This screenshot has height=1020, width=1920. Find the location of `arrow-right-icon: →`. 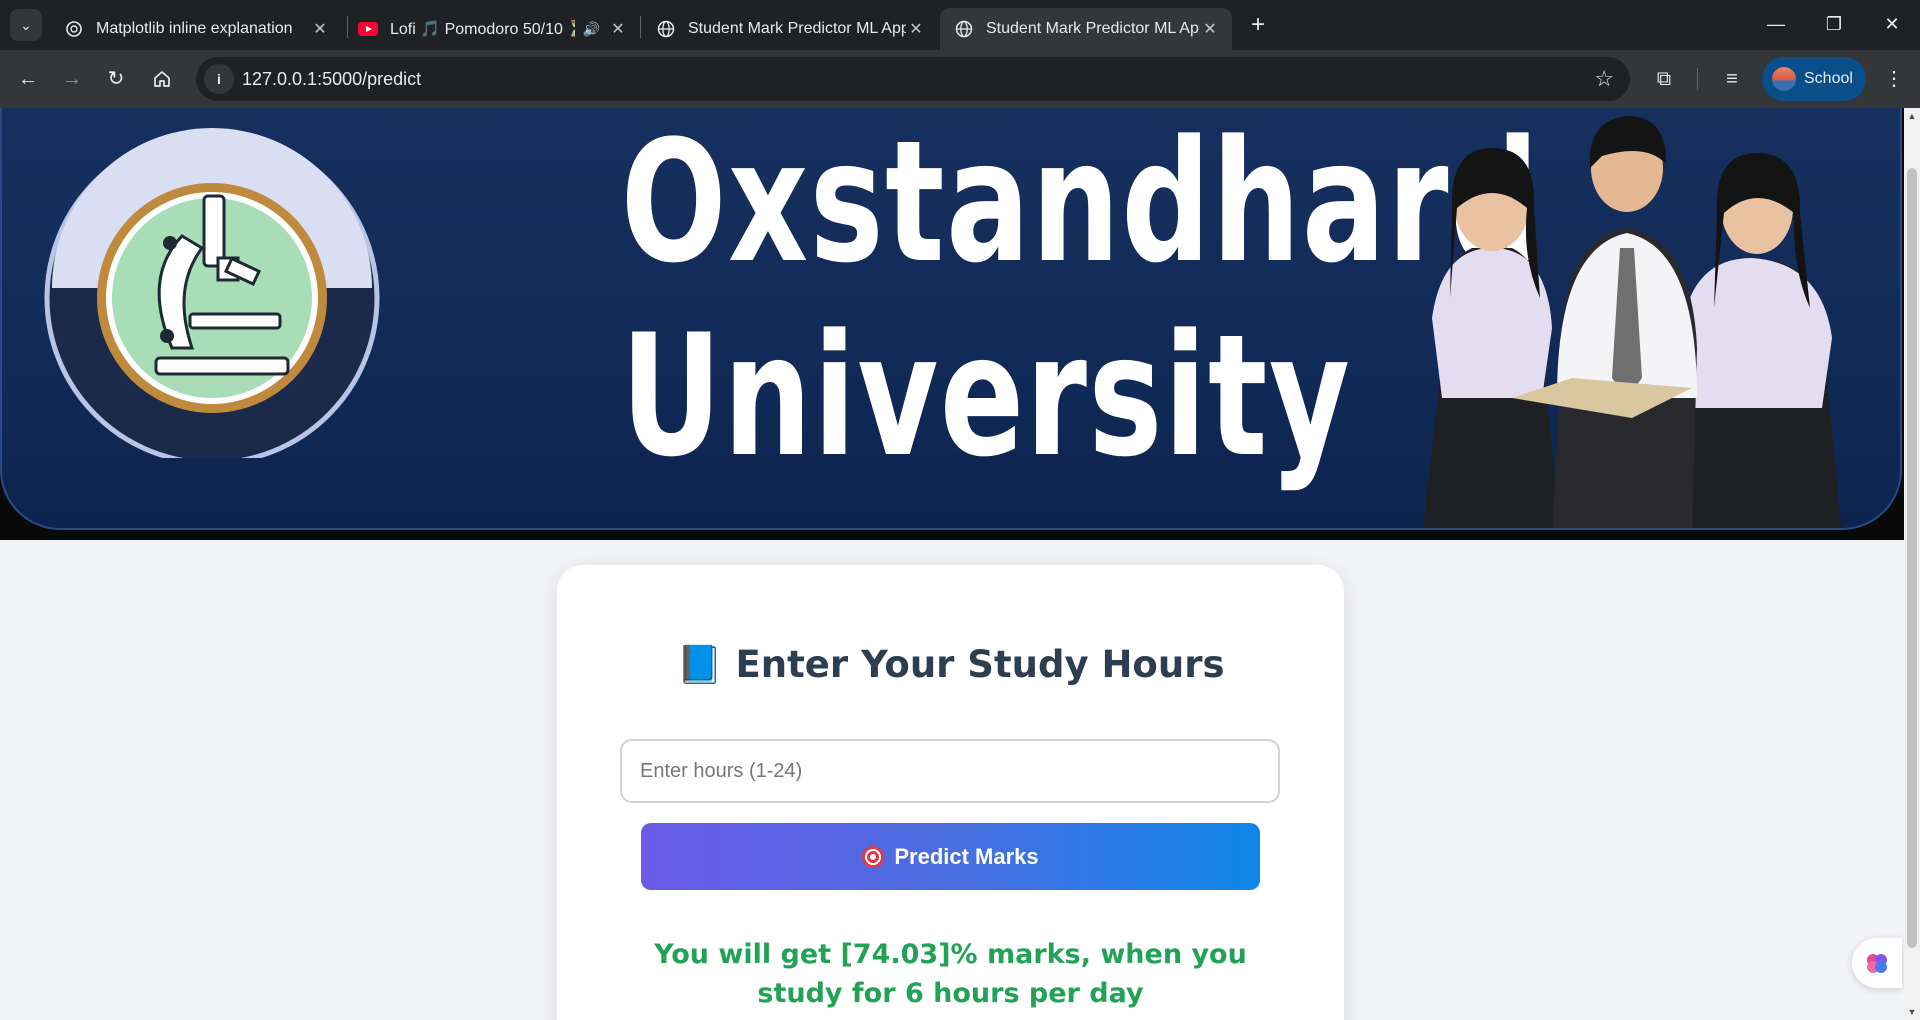

arrow-right-icon: → is located at coordinates (72, 79).